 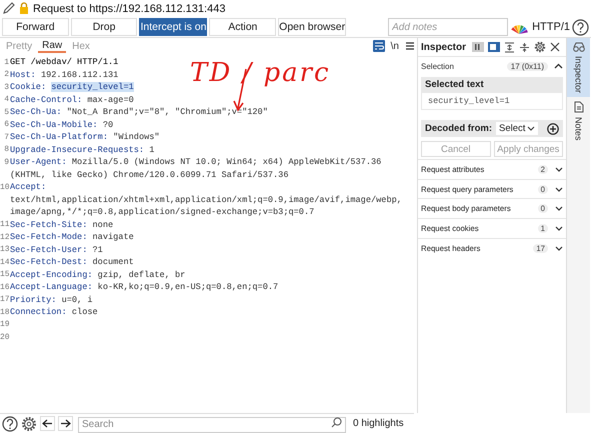 I want to click on expand-icon, so click(x=510, y=47).